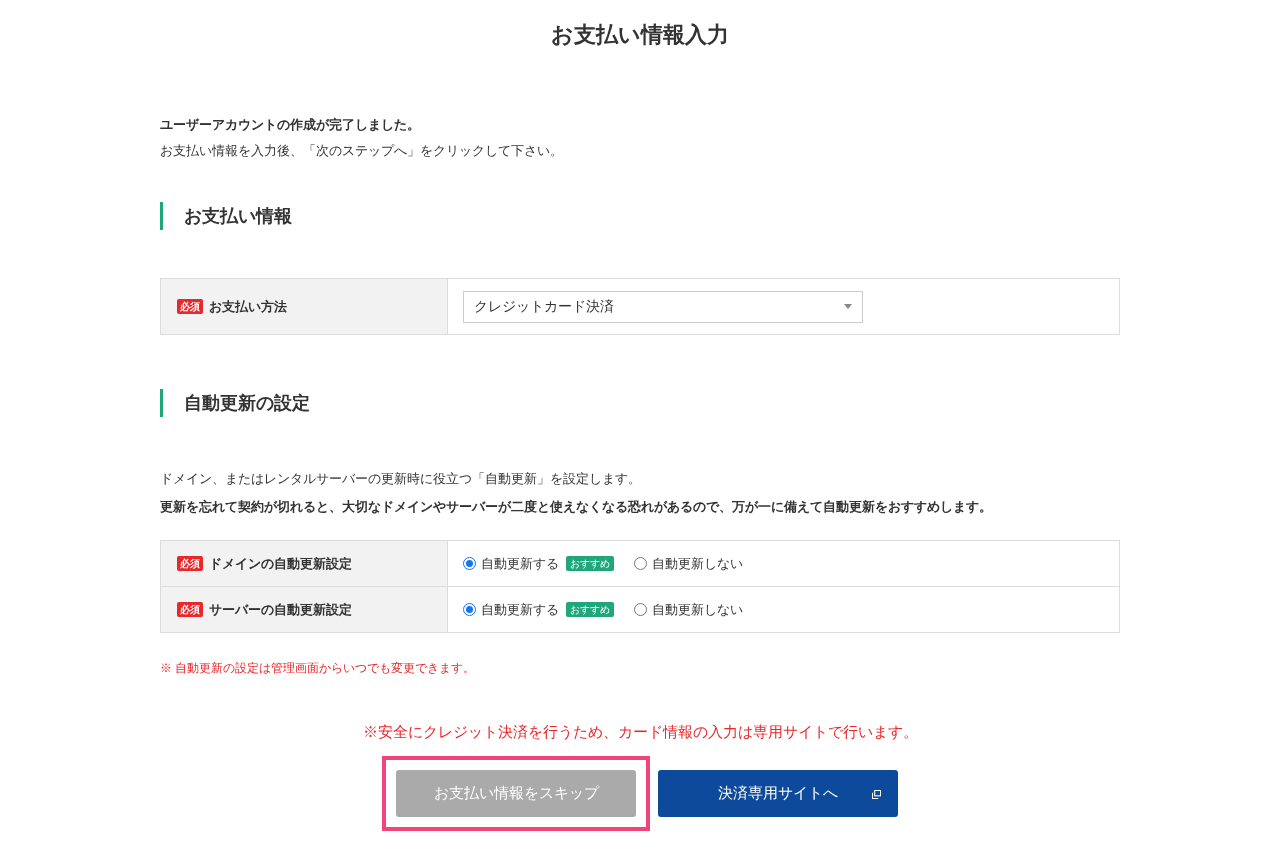 The image size is (1280, 850). What do you see at coordinates (663, 306) in the screenshot?
I see `payment-method-select: クレジットカード決済` at bounding box center [663, 306].